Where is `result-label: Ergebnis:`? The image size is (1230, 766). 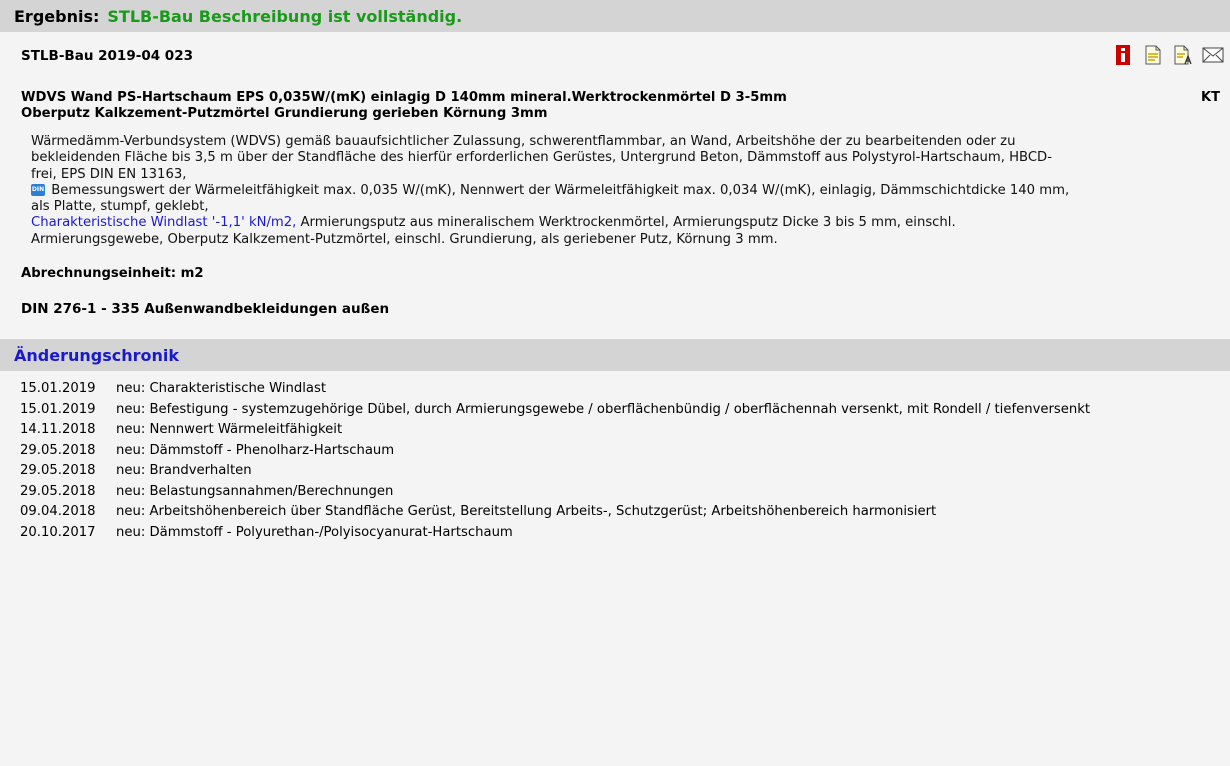
result-label: Ergebnis: is located at coordinates (57, 16).